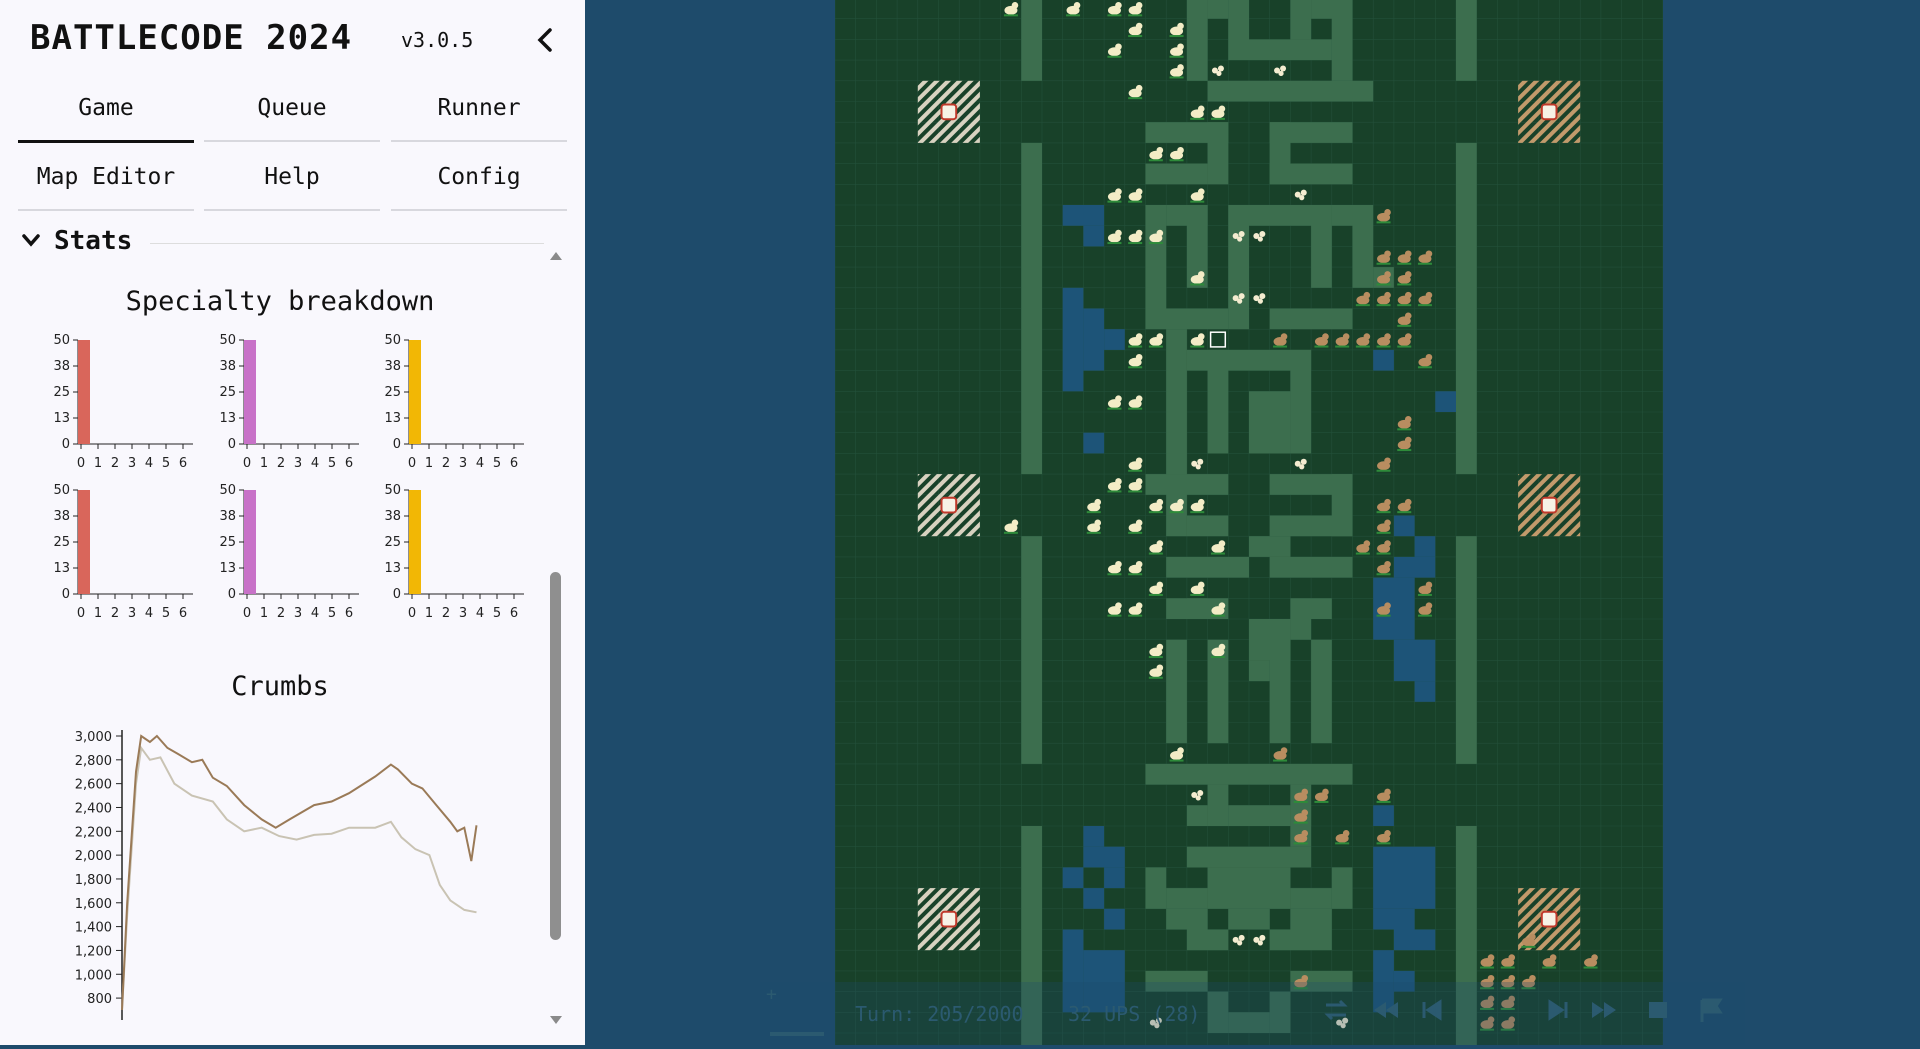  What do you see at coordinates (1658, 1012) in the screenshot?
I see `stop-button` at bounding box center [1658, 1012].